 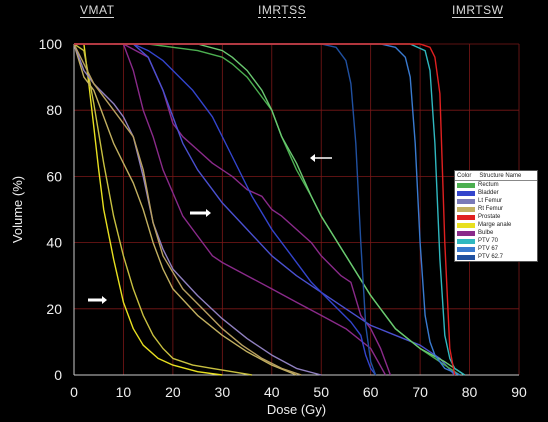 What do you see at coordinates (488, 185) in the screenshot?
I see `legend-label: Rectum` at bounding box center [488, 185].